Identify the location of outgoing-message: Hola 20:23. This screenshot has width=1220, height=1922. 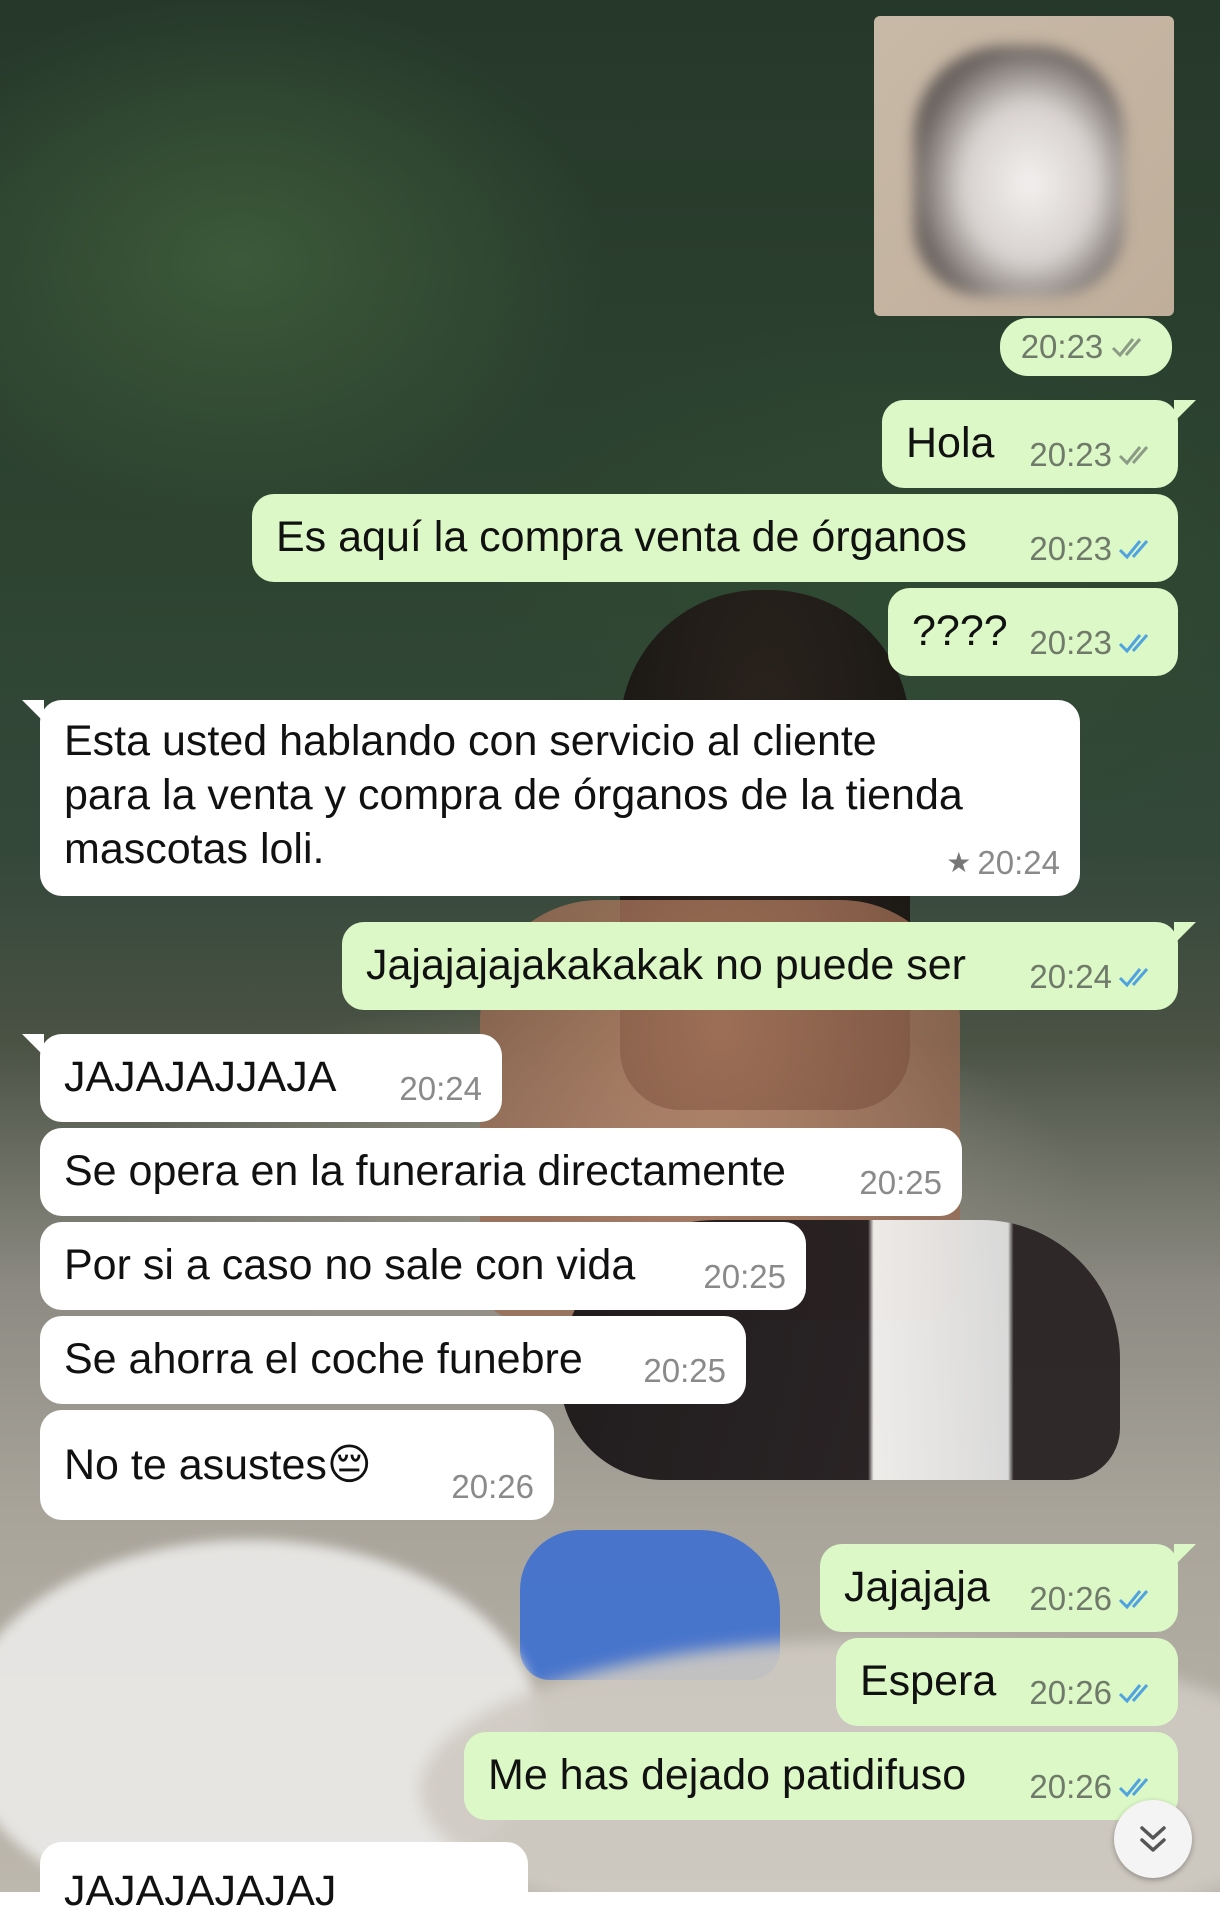
(1039, 444).